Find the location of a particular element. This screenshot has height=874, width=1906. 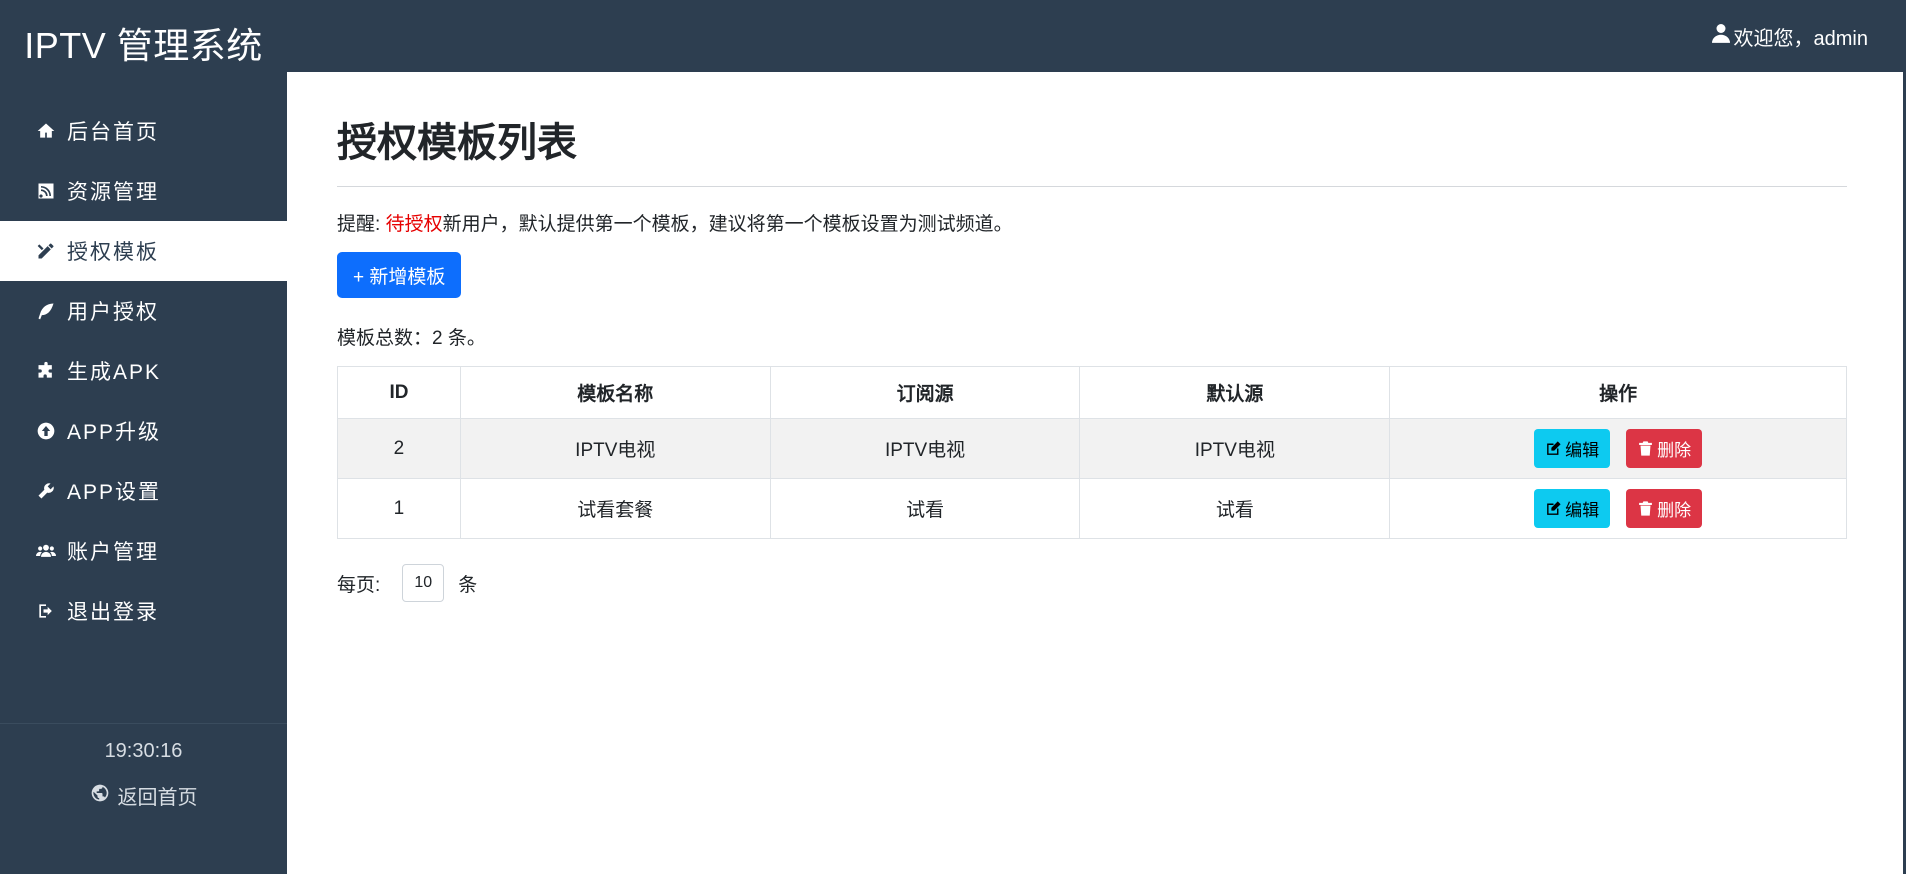

tools-icon is located at coordinates (46, 251).